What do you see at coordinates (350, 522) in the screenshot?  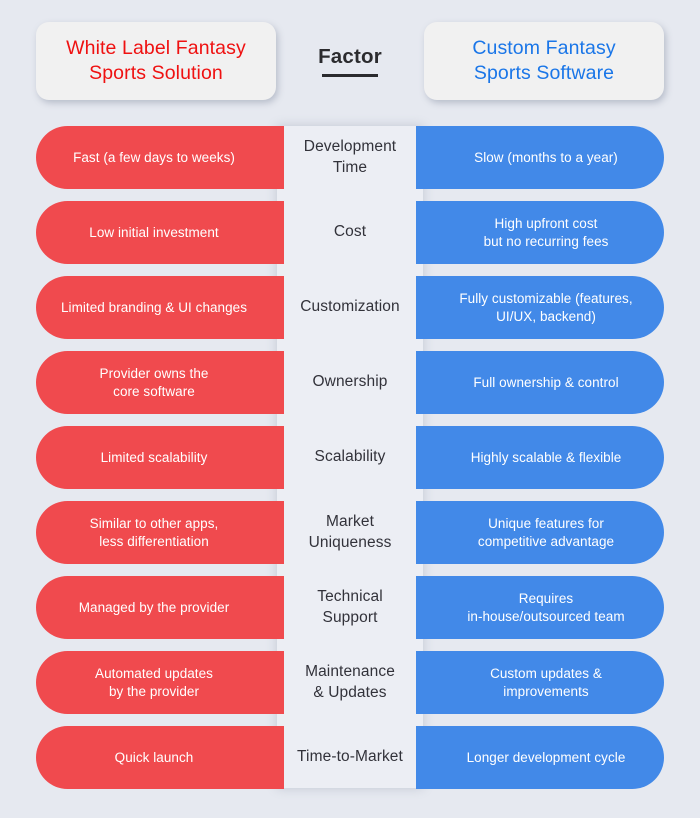 I see `factor-label-text: Market` at bounding box center [350, 522].